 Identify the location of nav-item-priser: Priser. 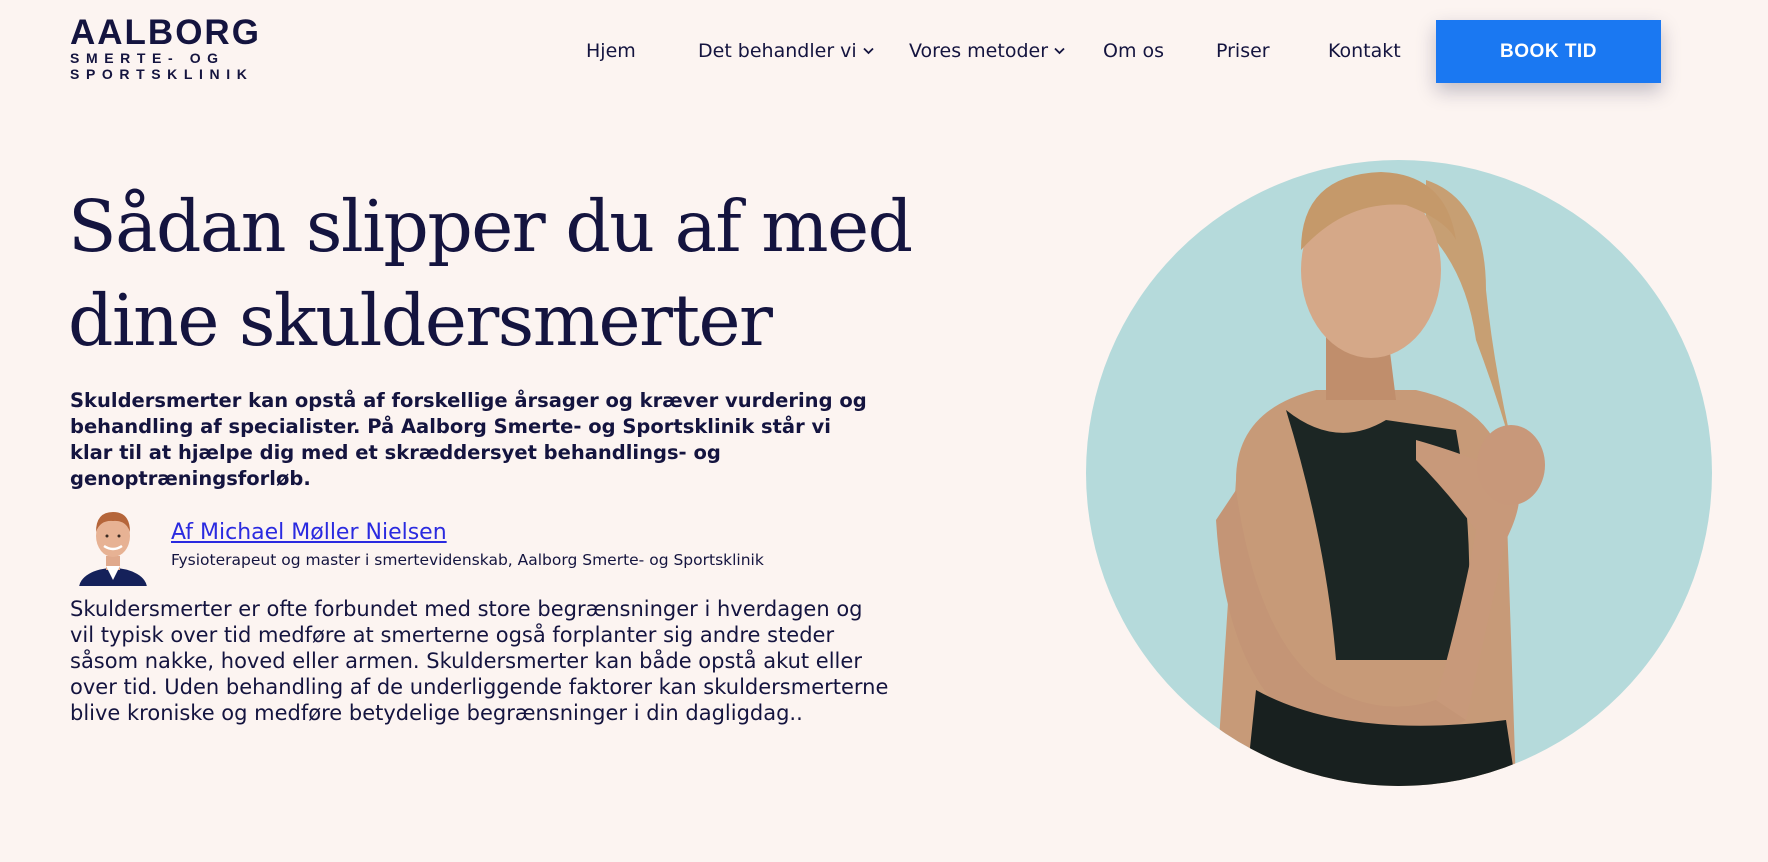
(1243, 51).